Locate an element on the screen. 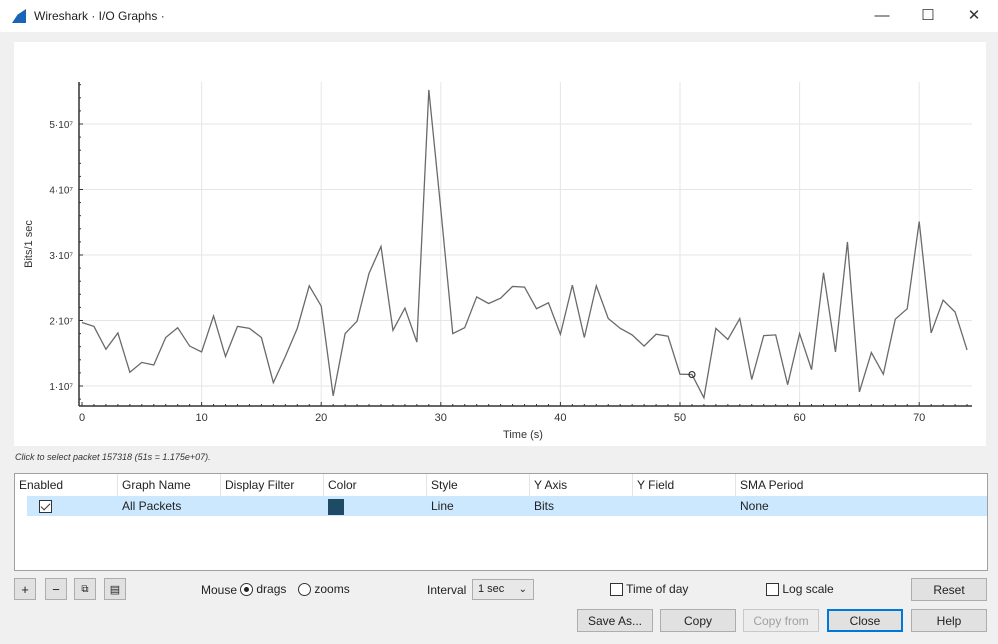  close-button: Close is located at coordinates (865, 620).